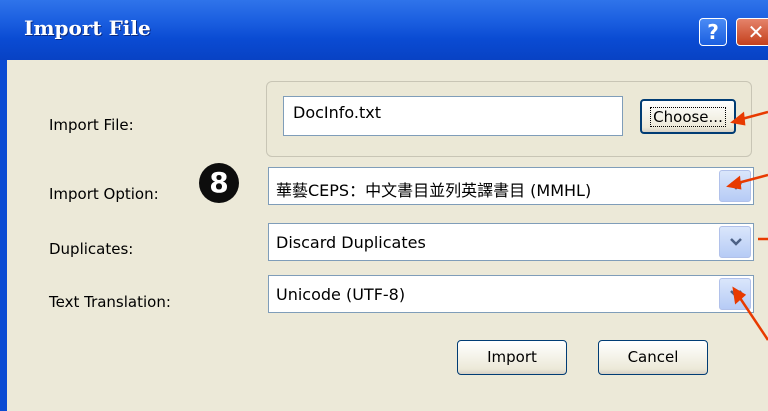 Image resolution: width=768 pixels, height=411 pixels. Describe the element at coordinates (734, 182) in the screenshot. I see `arrow-head-import-option` at that location.